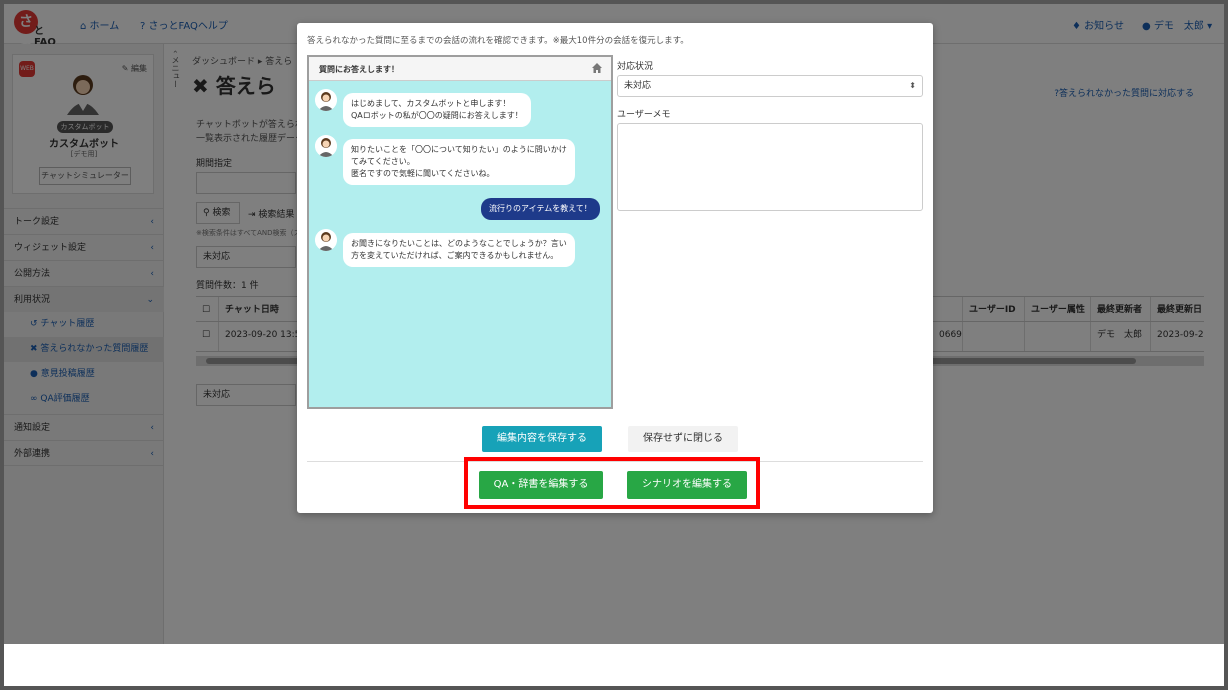  Describe the element at coordinates (359, 69) in the screenshot. I see `chat-title: 質問にお答えします！` at that location.